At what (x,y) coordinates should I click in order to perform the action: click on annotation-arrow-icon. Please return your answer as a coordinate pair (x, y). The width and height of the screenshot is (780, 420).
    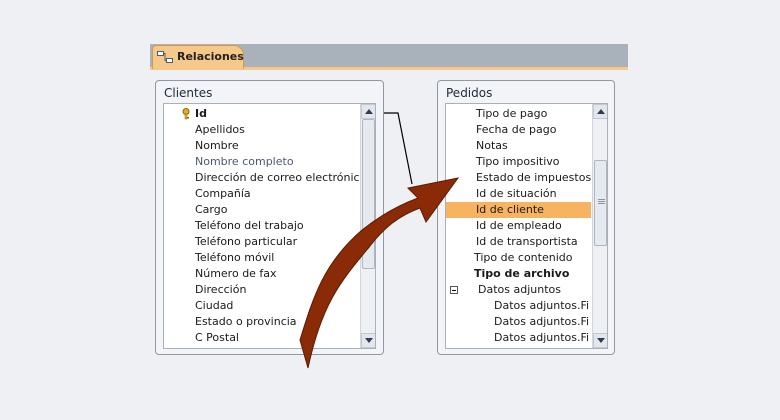
    Looking at the image, I should click on (379, 273).